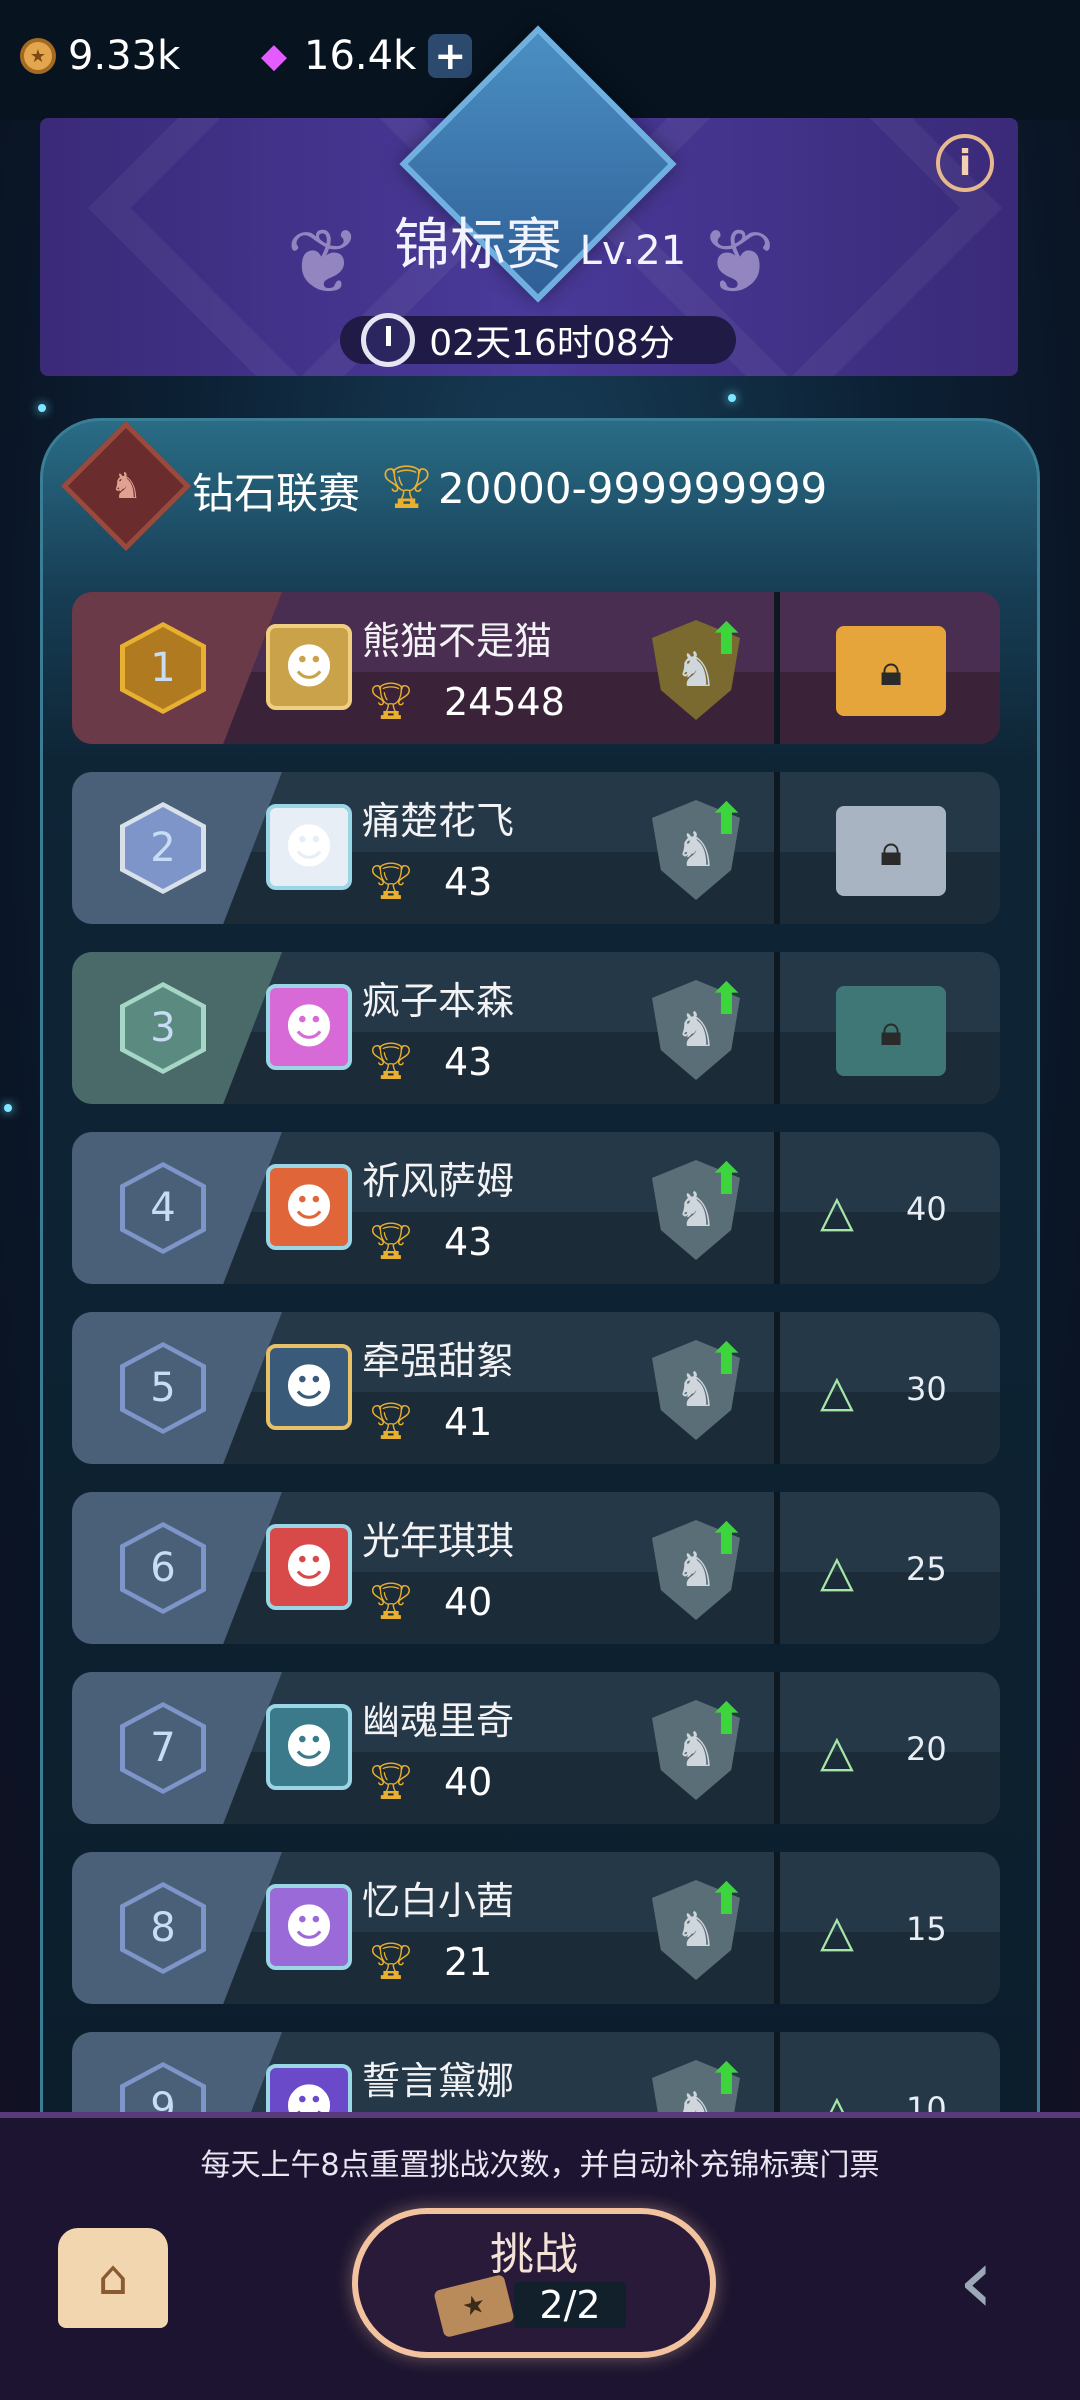  What do you see at coordinates (536, 1748) in the screenshot?
I see `leaderboard-row: 7 ☻ 幽魂里奇 🏆︎ 40 ♞ ⬆ △ 20` at bounding box center [536, 1748].